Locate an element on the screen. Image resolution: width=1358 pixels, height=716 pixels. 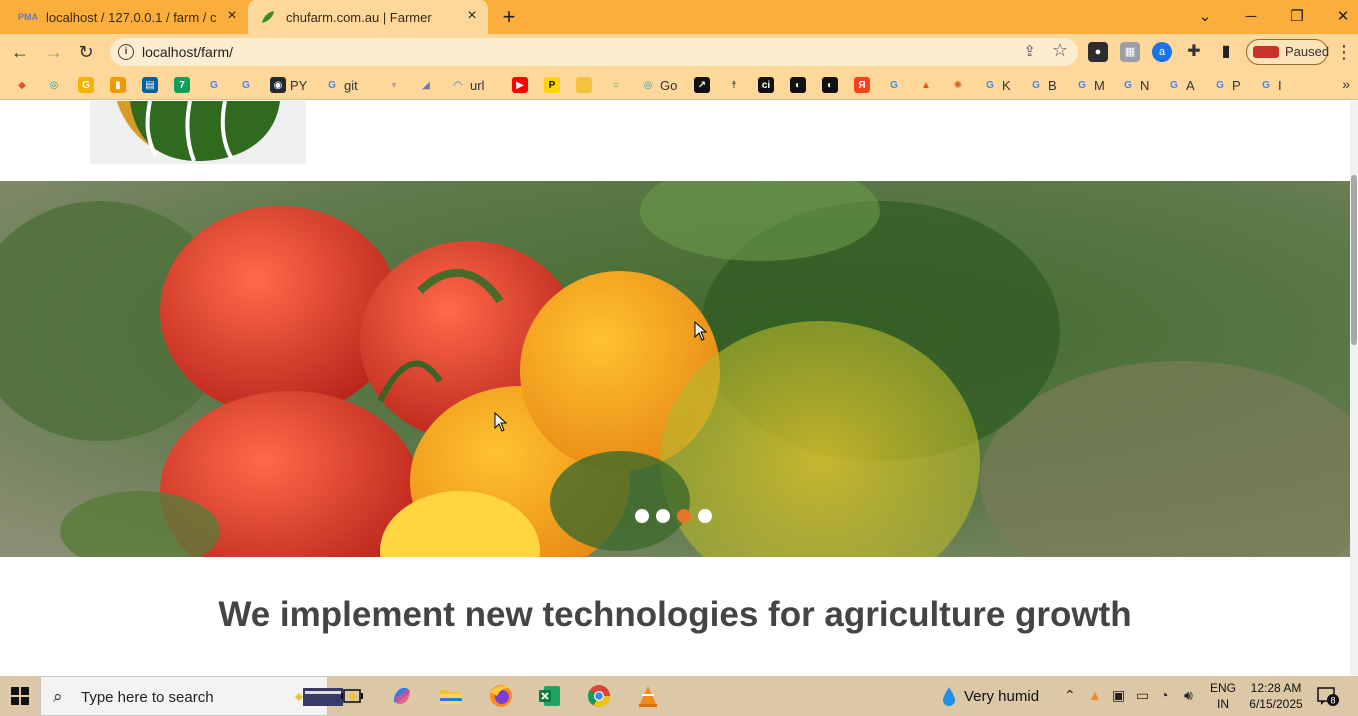
slider-dots is located at coordinates (673, 516).